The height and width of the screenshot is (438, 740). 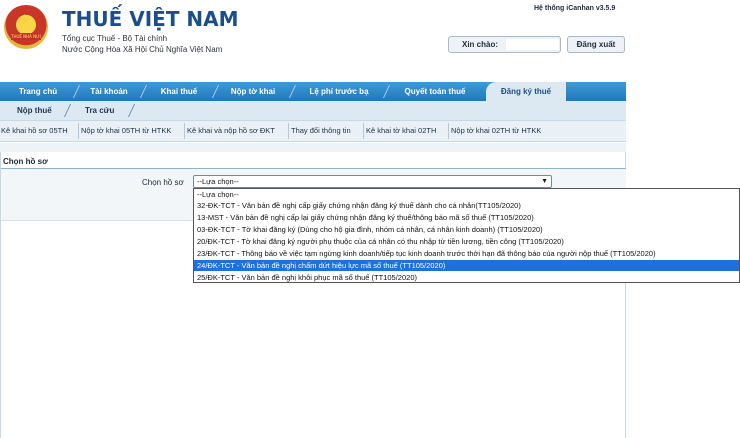 What do you see at coordinates (575, 8) in the screenshot?
I see `system-version: Hệ thống iCanhan v3.5.9` at bounding box center [575, 8].